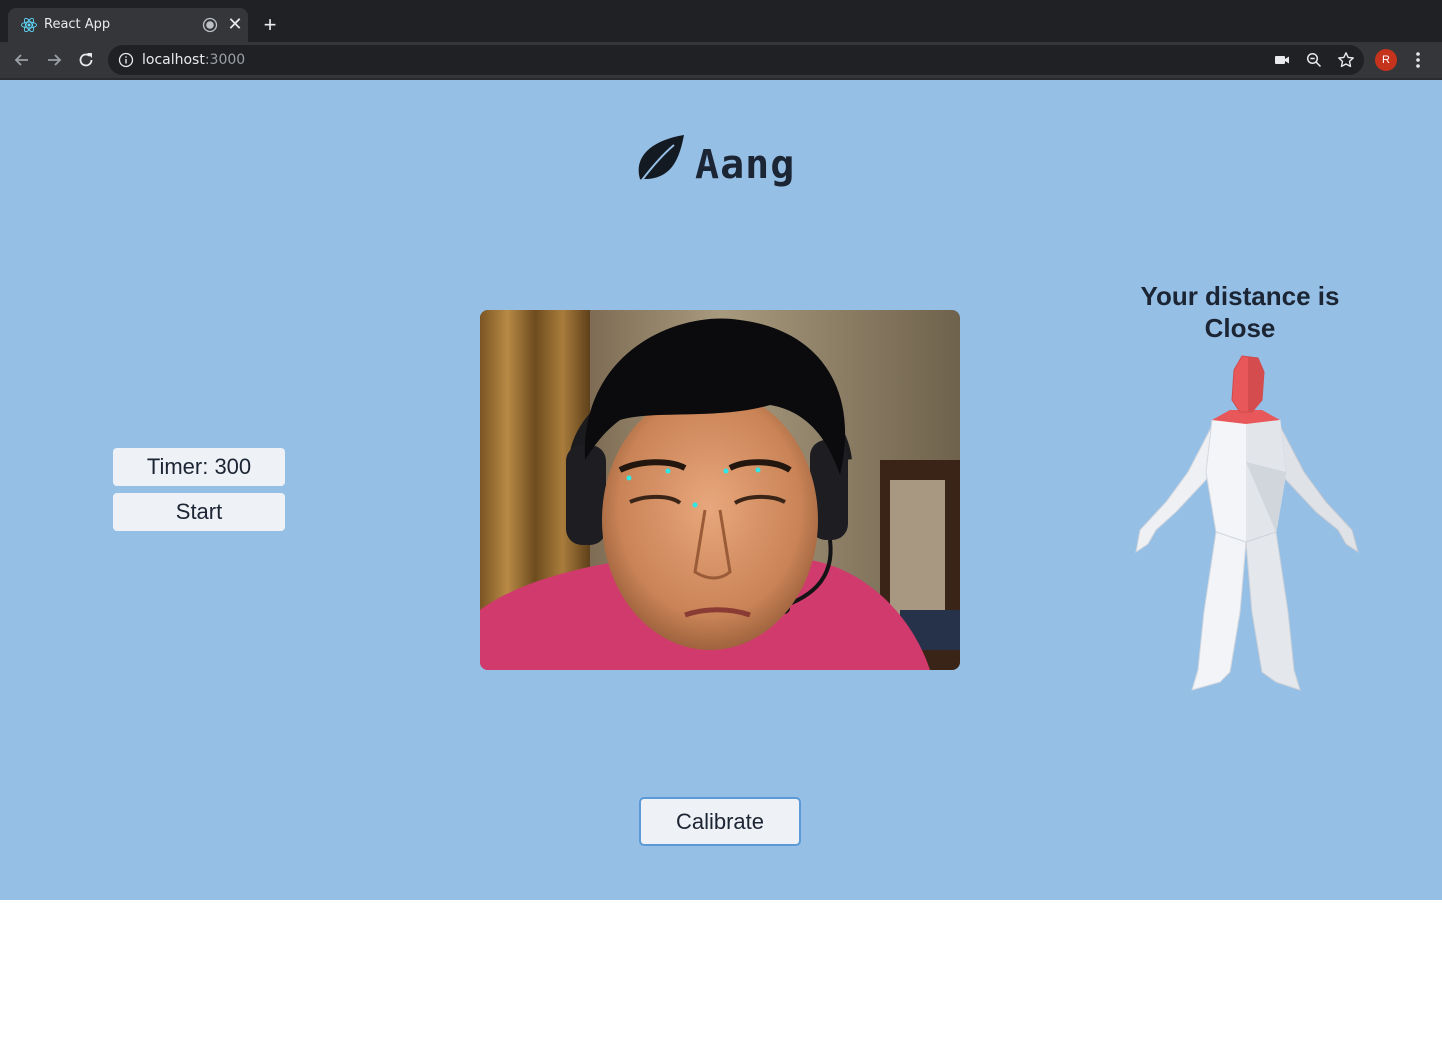 This screenshot has height=1037, width=1442. I want to click on recording-icon, so click(210, 25).